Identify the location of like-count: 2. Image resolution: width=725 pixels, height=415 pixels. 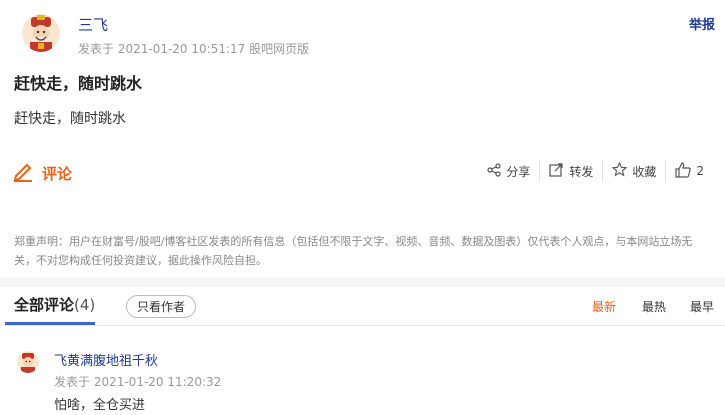
(700, 171).